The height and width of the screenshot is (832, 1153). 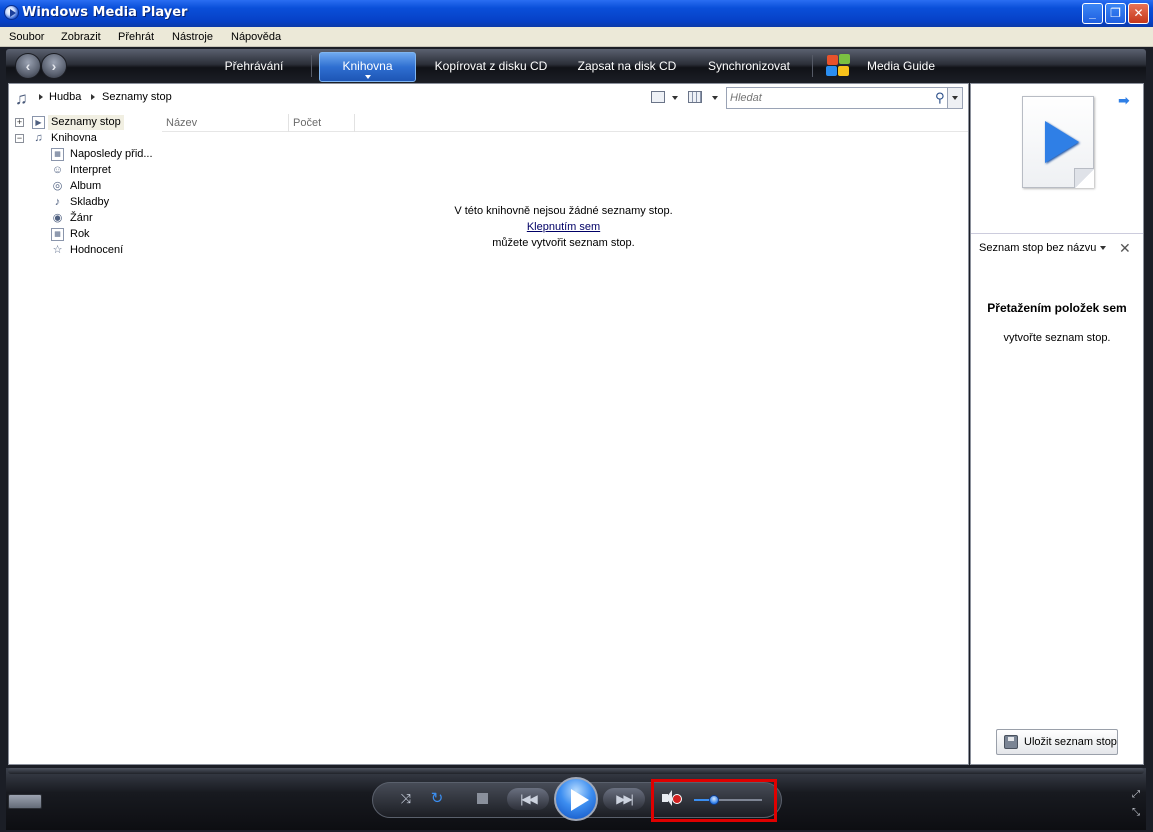 I want to click on tab-rip-cd: Kopírovat z disku CD, so click(x=491, y=66).